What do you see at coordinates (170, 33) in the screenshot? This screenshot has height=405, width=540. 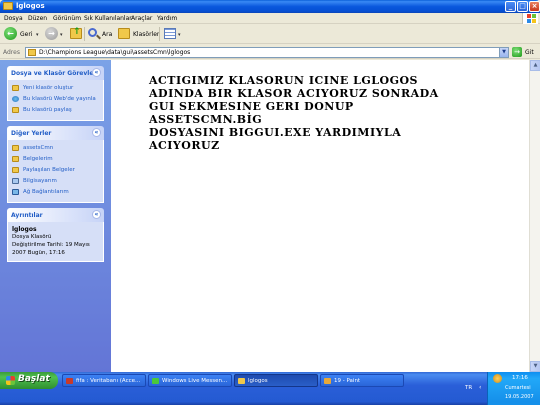 I see `views-icon` at bounding box center [170, 33].